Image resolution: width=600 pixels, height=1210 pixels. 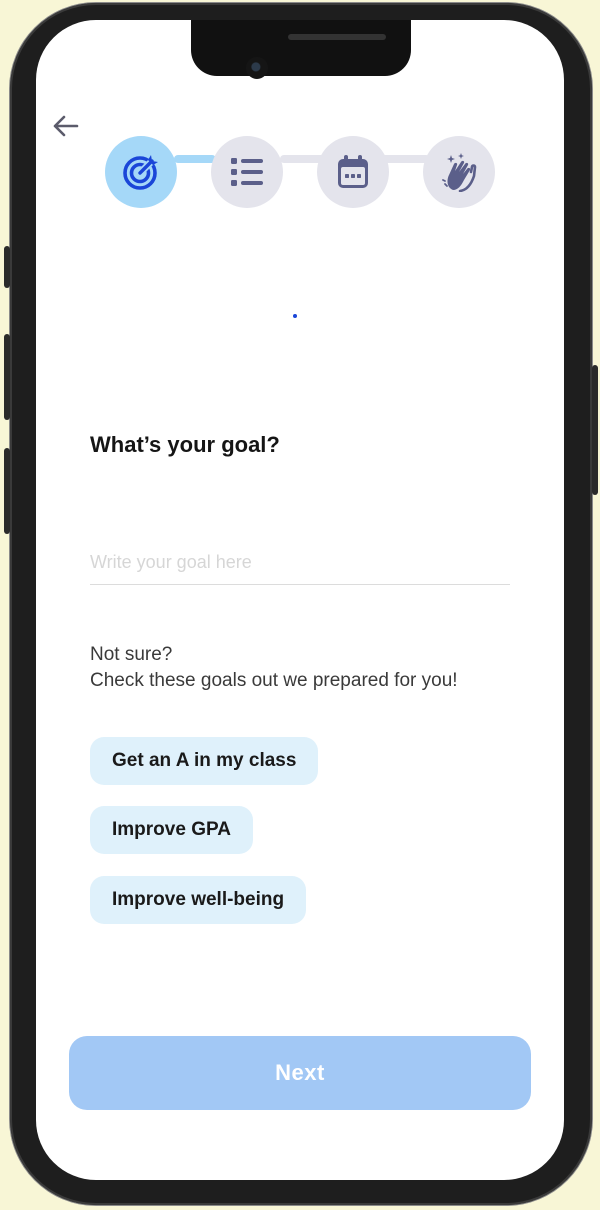 I want to click on notch, so click(x=301, y=48).